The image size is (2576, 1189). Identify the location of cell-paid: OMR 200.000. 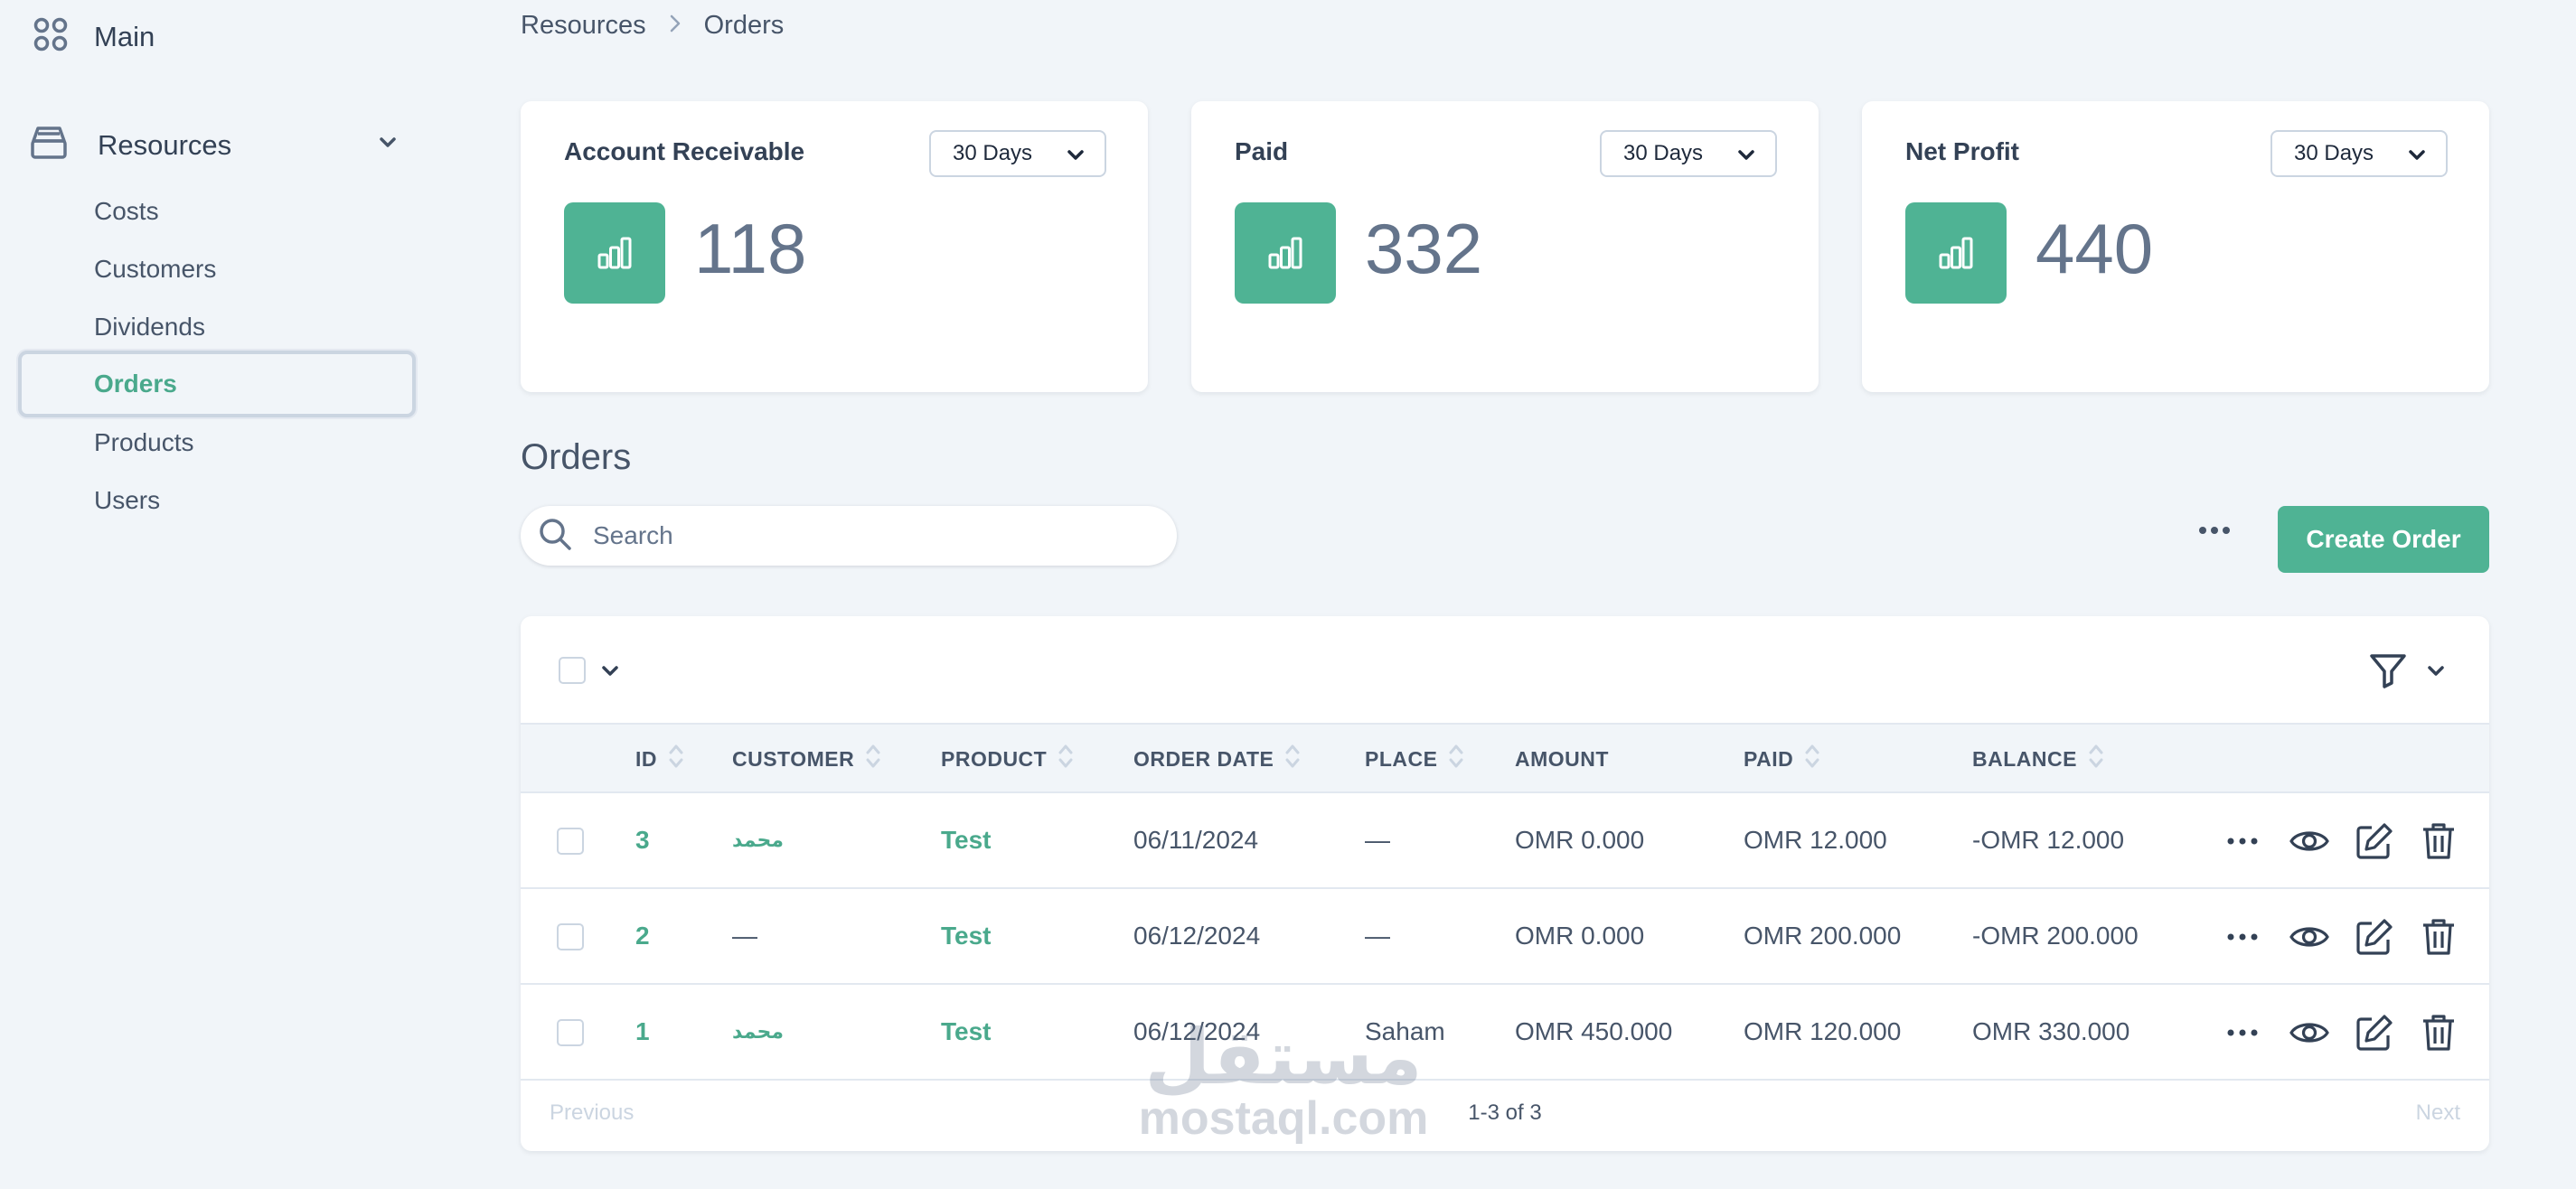
(1823, 936).